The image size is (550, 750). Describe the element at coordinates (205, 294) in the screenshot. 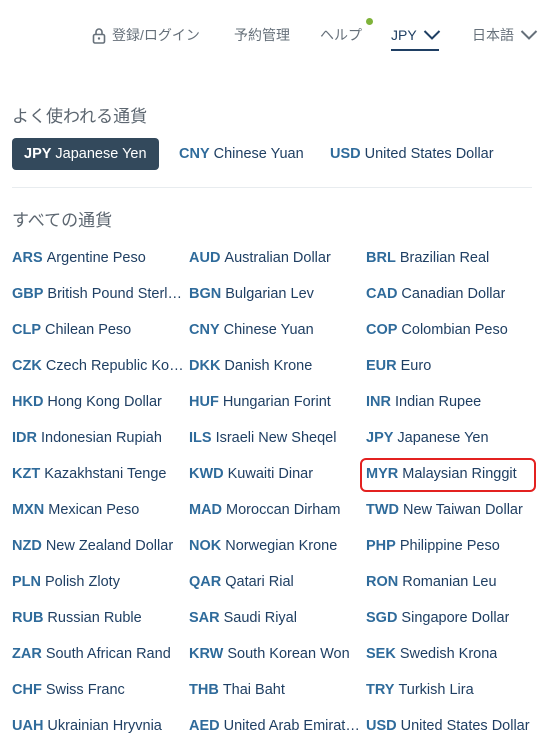

I see `currency-code: BGN` at that location.